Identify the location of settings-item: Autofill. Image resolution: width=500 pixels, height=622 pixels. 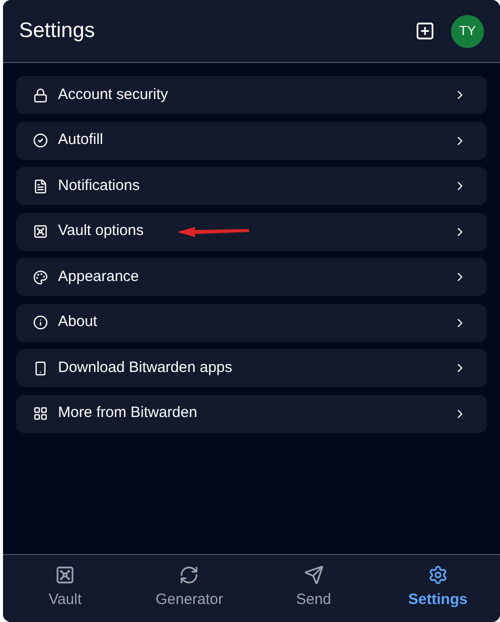
(251, 141).